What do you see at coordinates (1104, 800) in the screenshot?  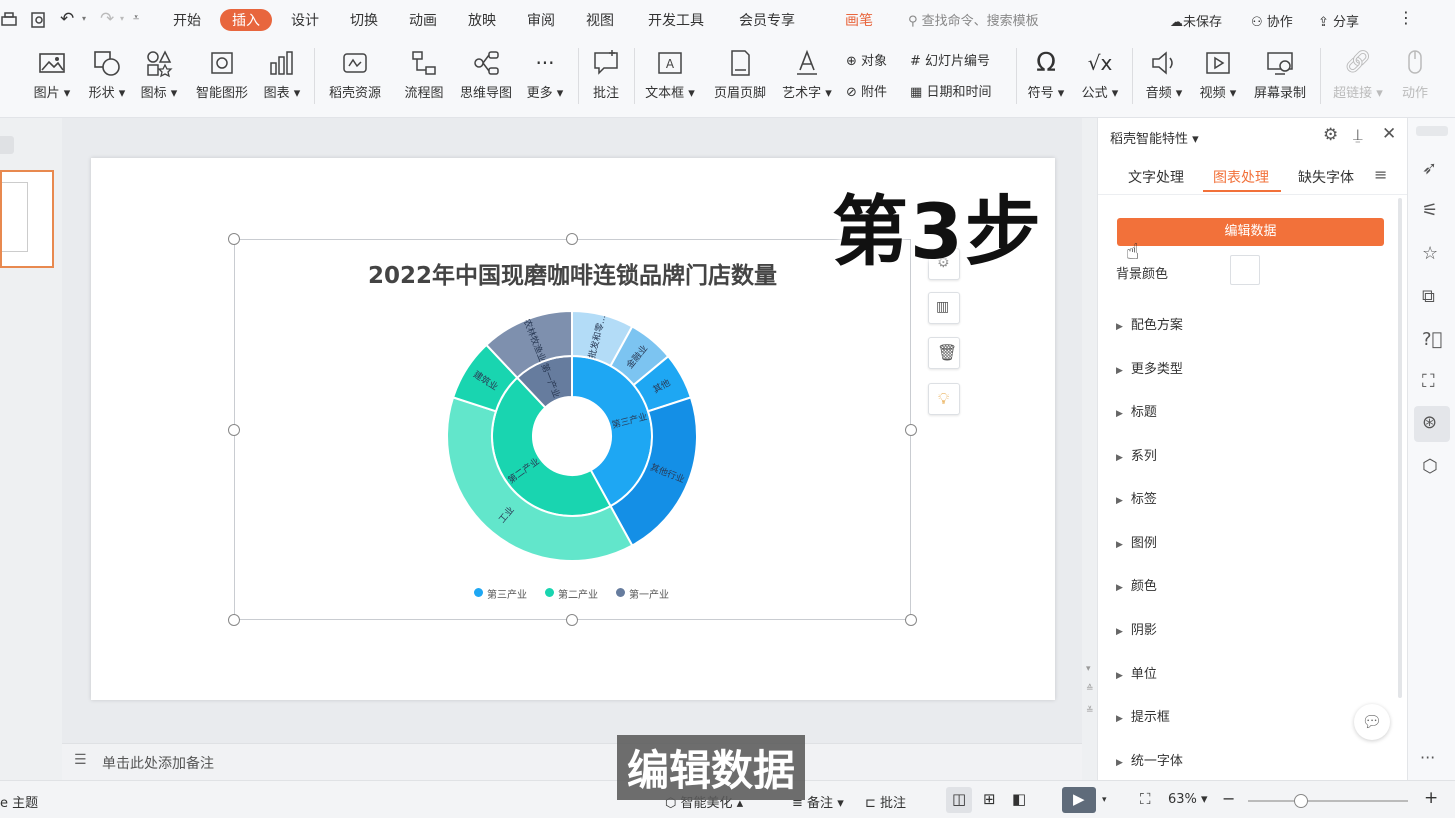 I see `play-dropdown-icon: ▾` at bounding box center [1104, 800].